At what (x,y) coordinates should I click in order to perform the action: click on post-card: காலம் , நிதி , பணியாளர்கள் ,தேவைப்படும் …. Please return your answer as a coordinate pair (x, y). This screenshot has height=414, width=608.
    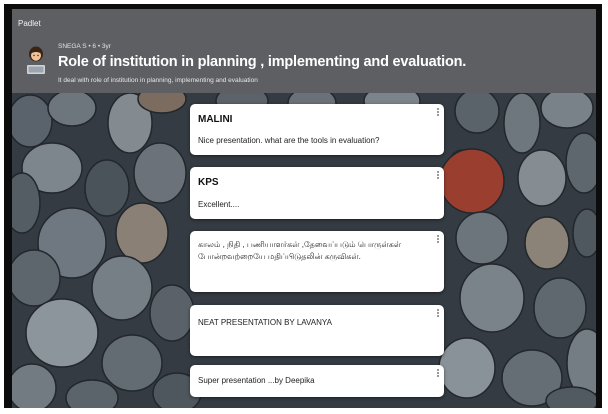
    Looking at the image, I should click on (317, 261).